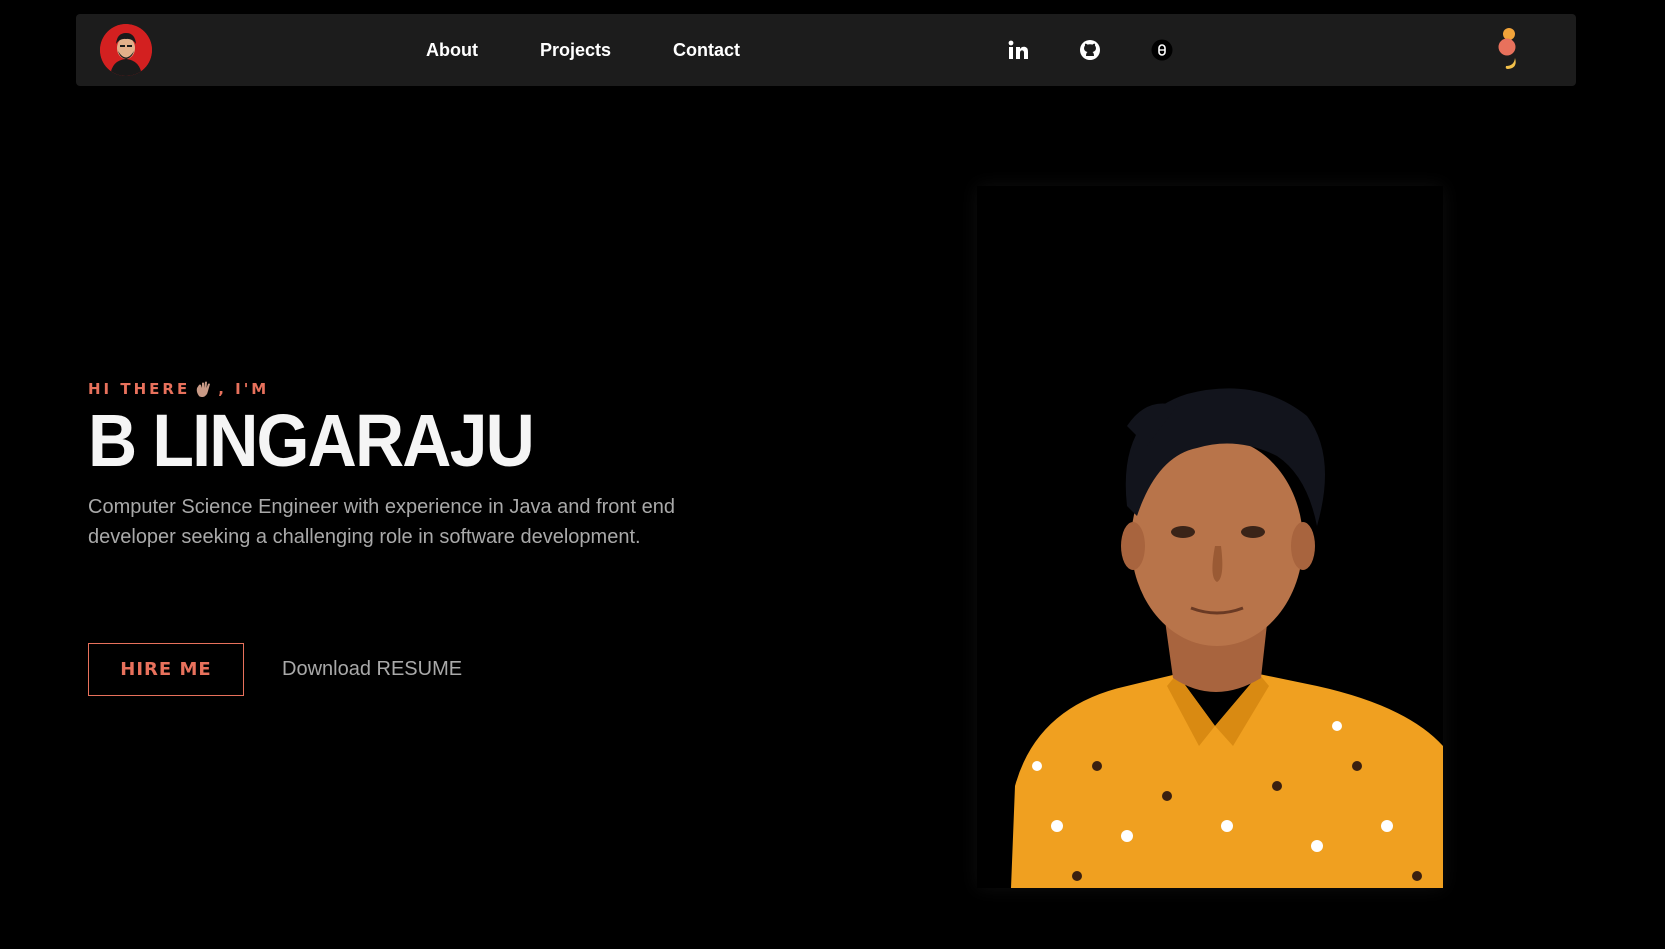  Describe the element at coordinates (448, 389) in the screenshot. I see `greeting: HI THERE , I'M` at that location.